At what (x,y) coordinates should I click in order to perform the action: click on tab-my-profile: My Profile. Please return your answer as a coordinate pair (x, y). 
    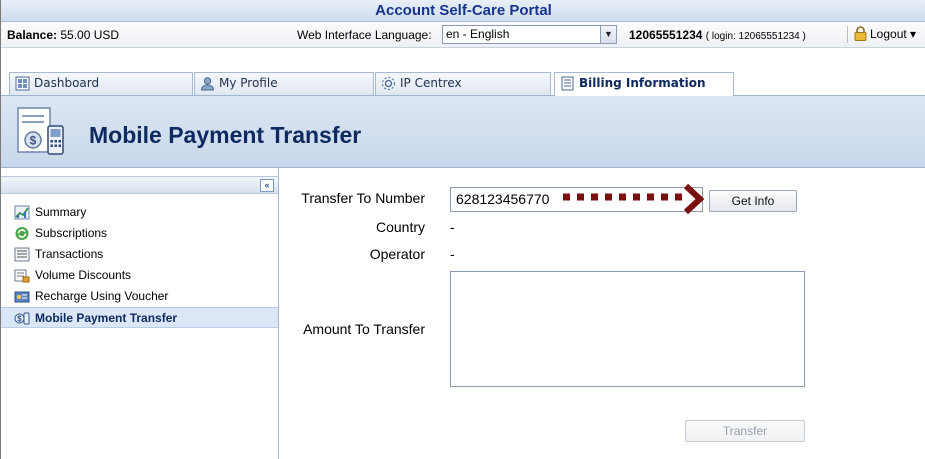
    Looking at the image, I should click on (284, 83).